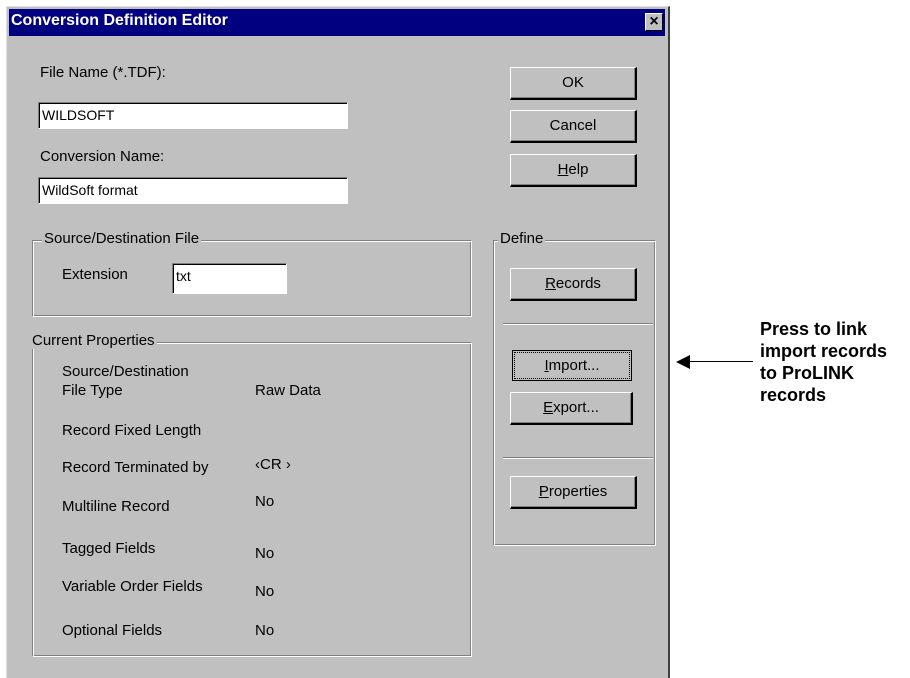 The height and width of the screenshot is (678, 910). What do you see at coordinates (103, 72) in the screenshot?
I see `file-name-label: File Name (*.TDF):` at bounding box center [103, 72].